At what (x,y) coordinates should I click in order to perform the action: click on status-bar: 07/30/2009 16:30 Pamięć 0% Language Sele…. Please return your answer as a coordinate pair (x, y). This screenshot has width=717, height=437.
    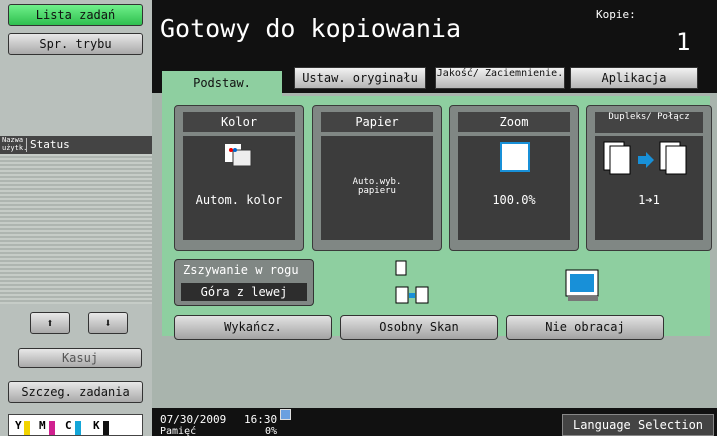
    Looking at the image, I should click on (434, 422).